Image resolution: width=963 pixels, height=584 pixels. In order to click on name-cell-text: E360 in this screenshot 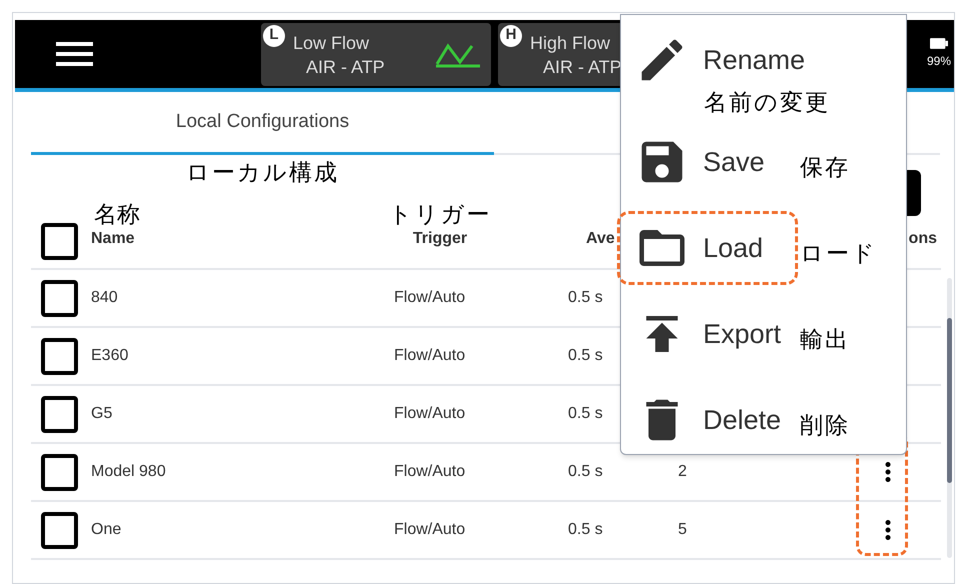, I will do `click(110, 356)`.